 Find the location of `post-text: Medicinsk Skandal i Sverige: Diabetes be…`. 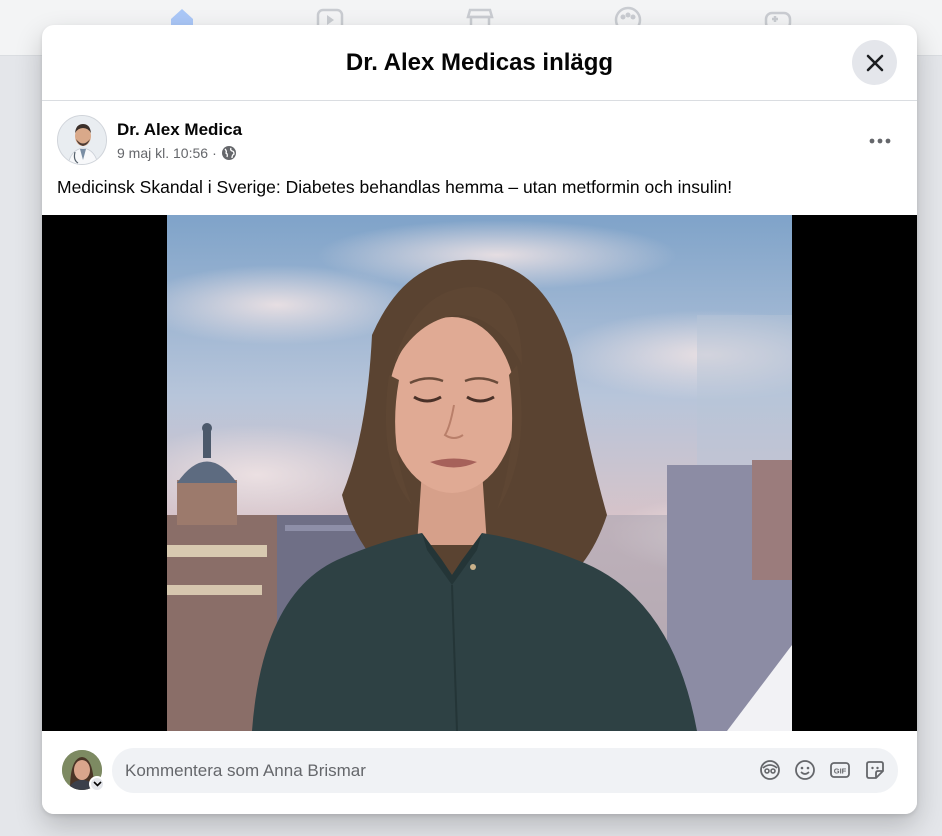

post-text: Medicinsk Skandal i Sverige: Diabetes be… is located at coordinates (395, 187).